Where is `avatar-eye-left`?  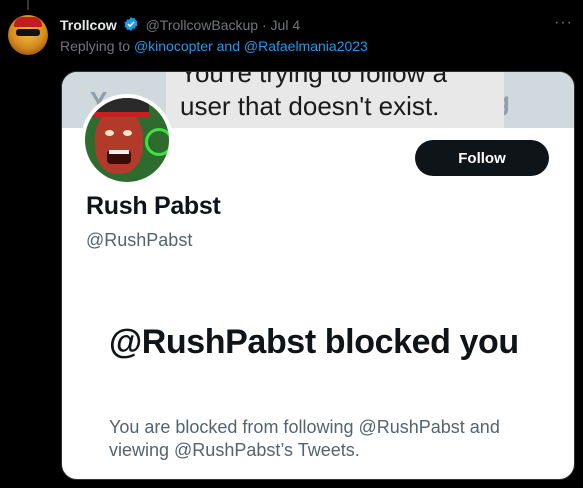
avatar-eye-left is located at coordinates (109, 133).